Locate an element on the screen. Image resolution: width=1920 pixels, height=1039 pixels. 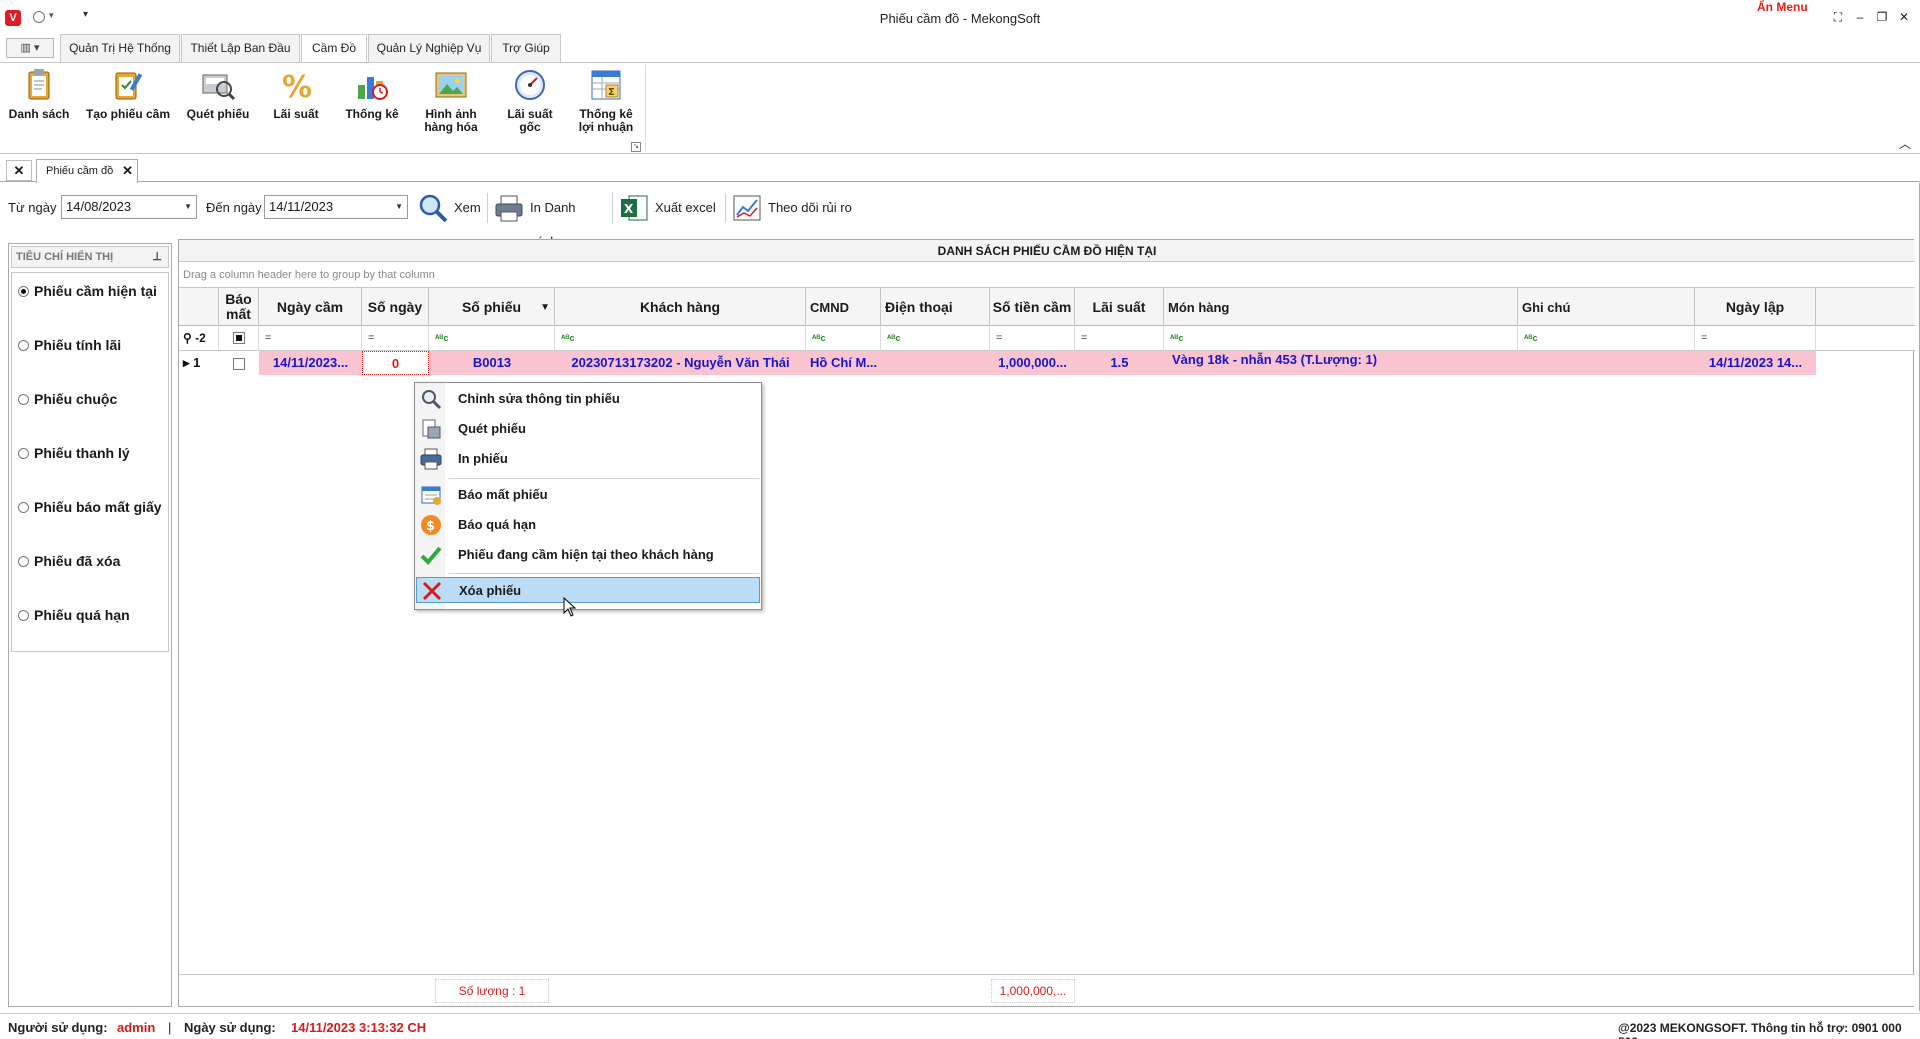
filter-khach-hang: ᴬᴮc is located at coordinates (680, 338).